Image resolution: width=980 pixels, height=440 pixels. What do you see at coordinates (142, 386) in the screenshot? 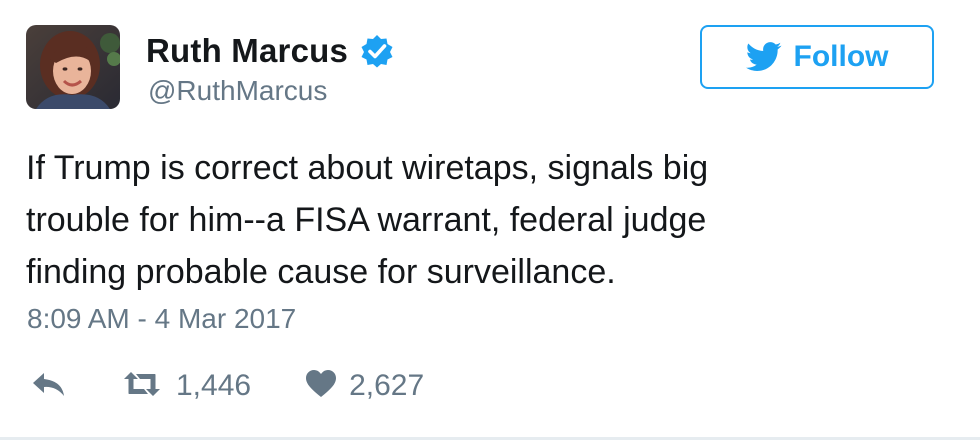
I see `retweet-icon` at bounding box center [142, 386].